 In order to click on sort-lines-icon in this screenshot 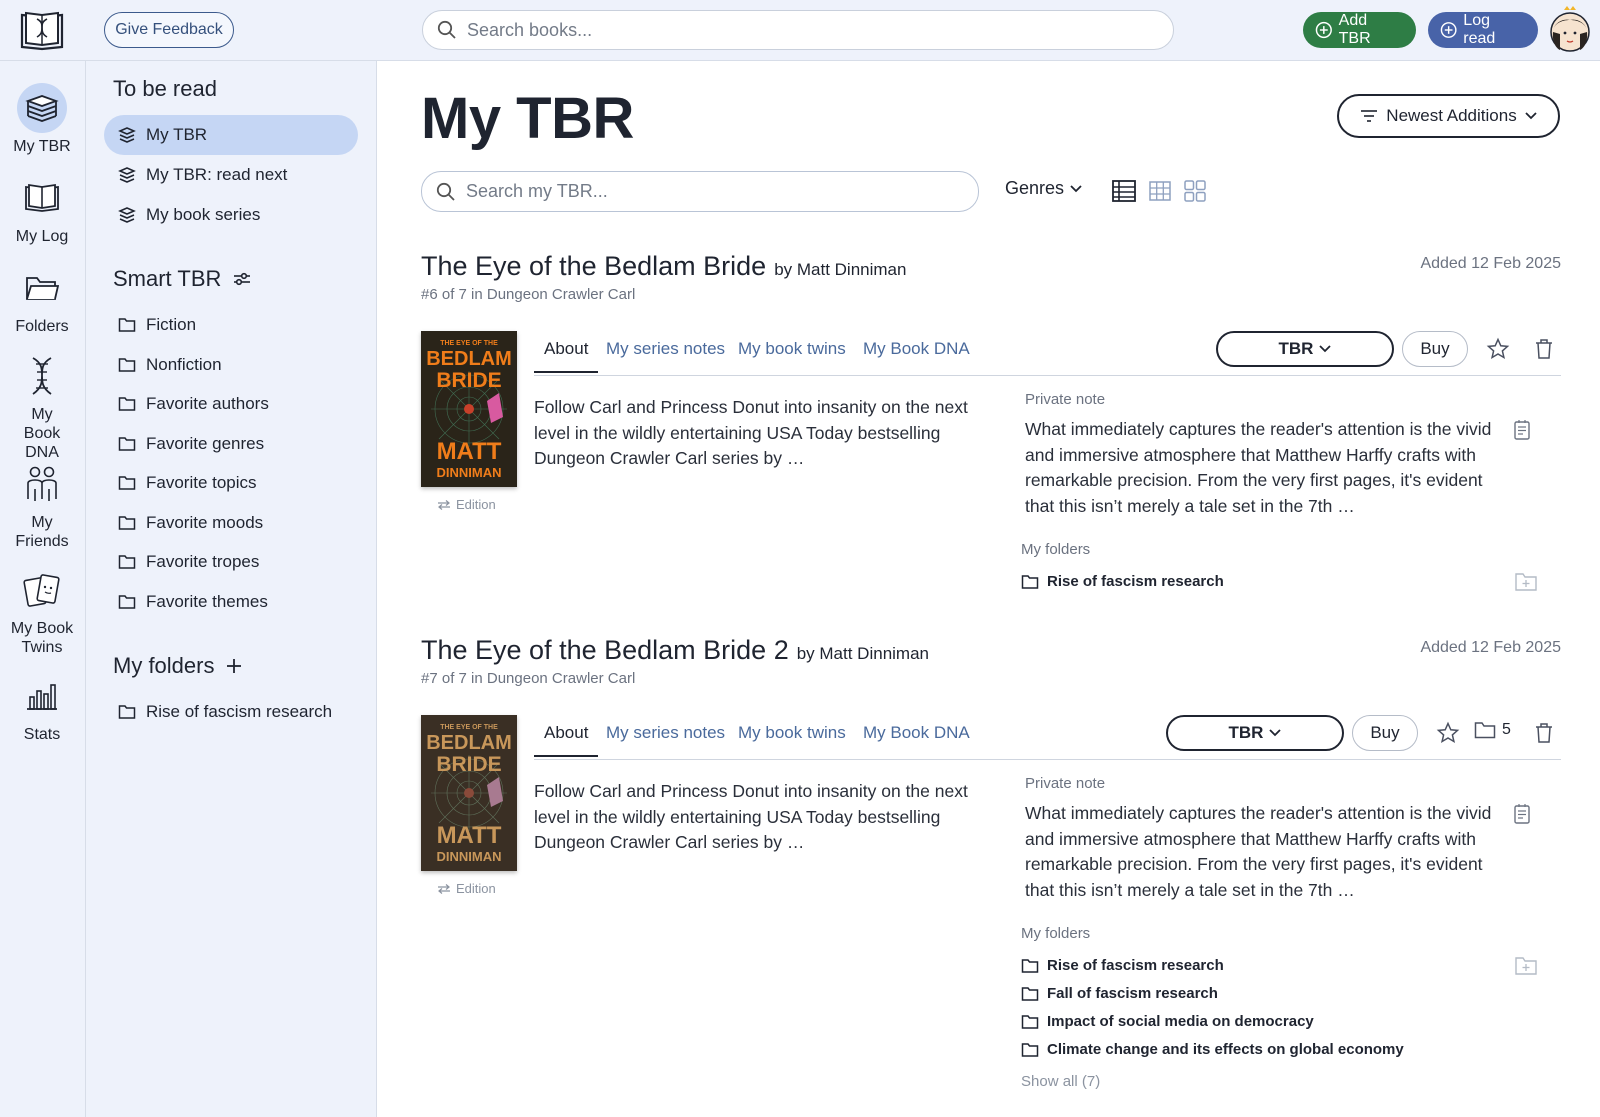, I will do `click(1369, 116)`.